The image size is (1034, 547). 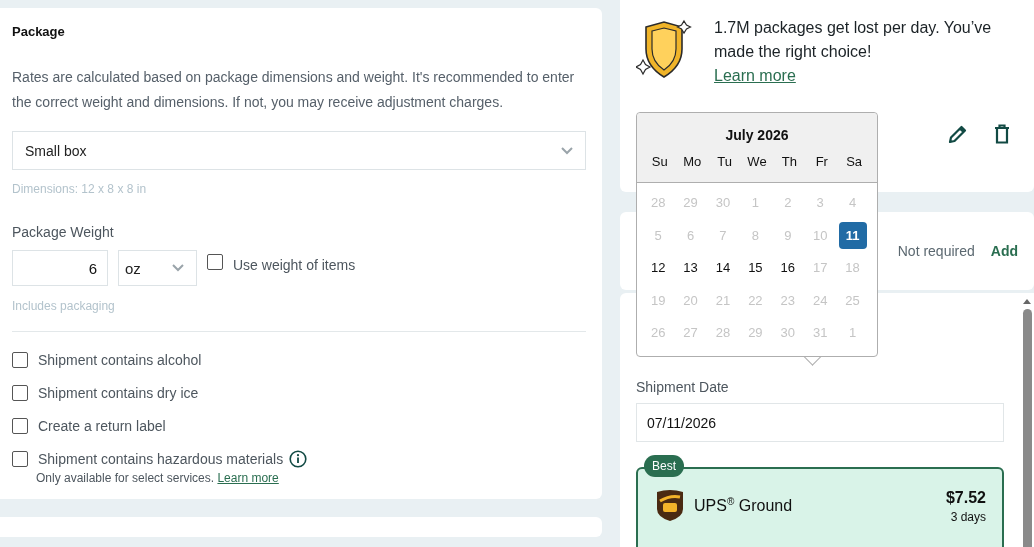 What do you see at coordinates (118, 392) in the screenshot?
I see `checkbox-label: Shipment contains dry ice` at bounding box center [118, 392].